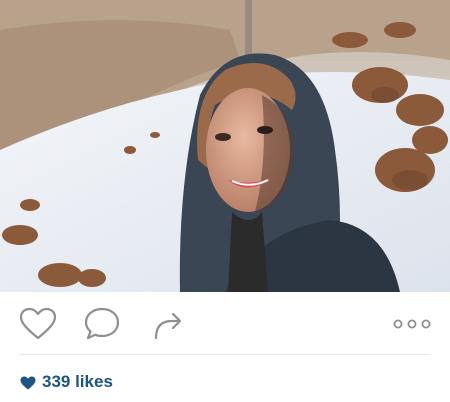 The width and height of the screenshot is (450, 402). I want to click on share-arrow-icon, so click(168, 324).